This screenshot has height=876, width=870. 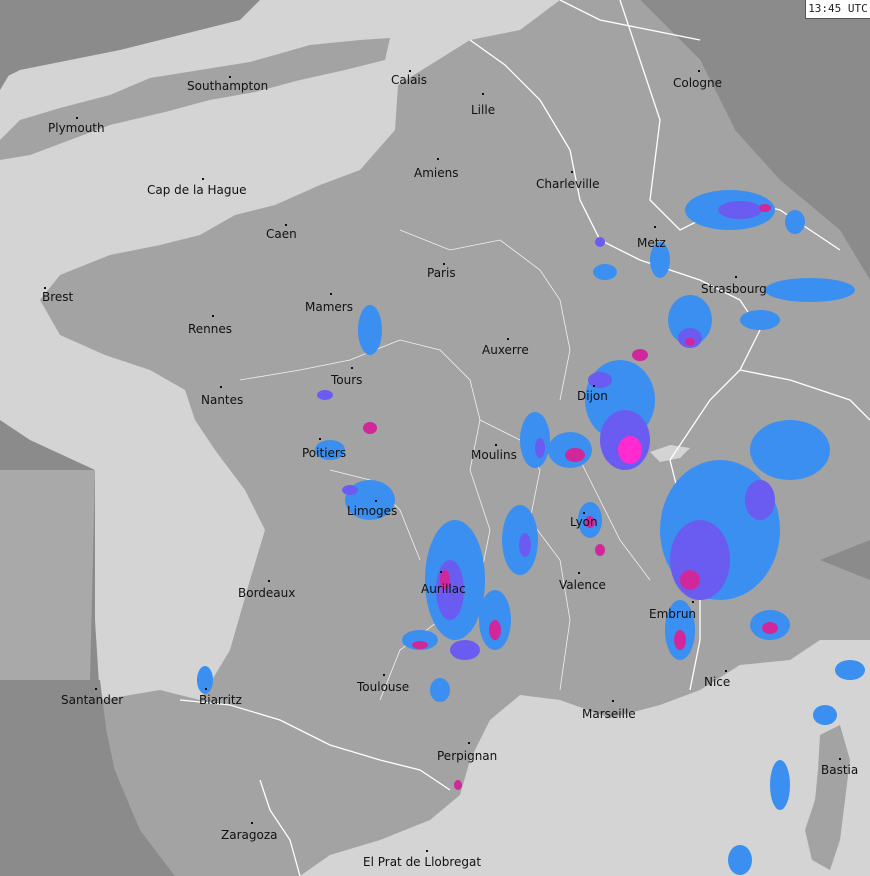 What do you see at coordinates (717, 682) in the screenshot?
I see `city-label-nice: Nice` at bounding box center [717, 682].